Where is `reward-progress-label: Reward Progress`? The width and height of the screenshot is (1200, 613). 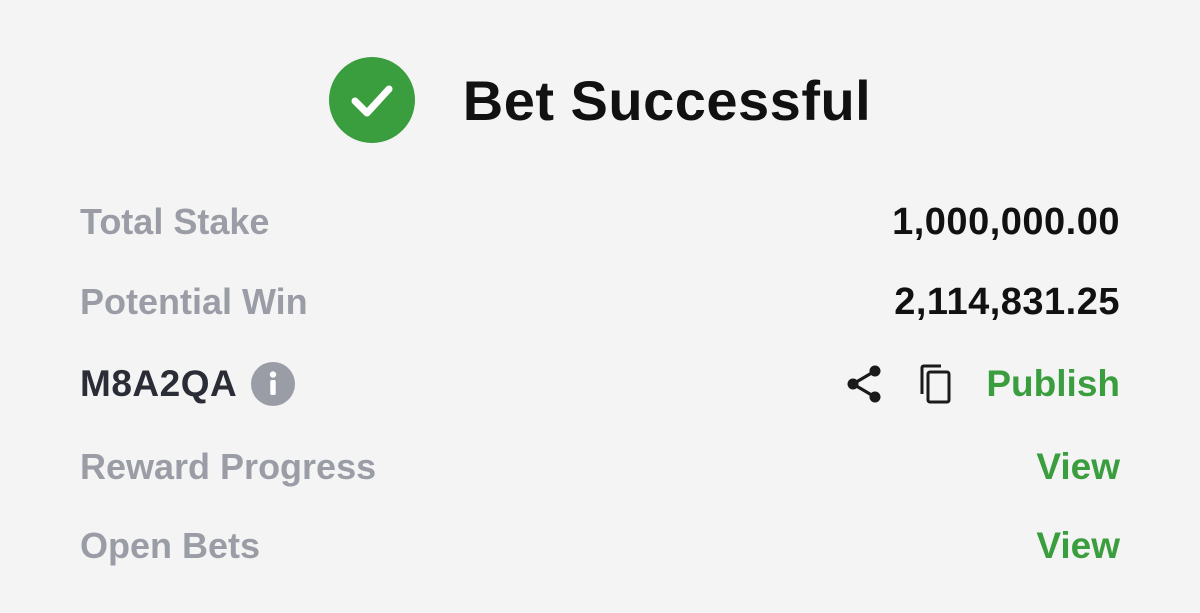 reward-progress-label: Reward Progress is located at coordinates (228, 466).